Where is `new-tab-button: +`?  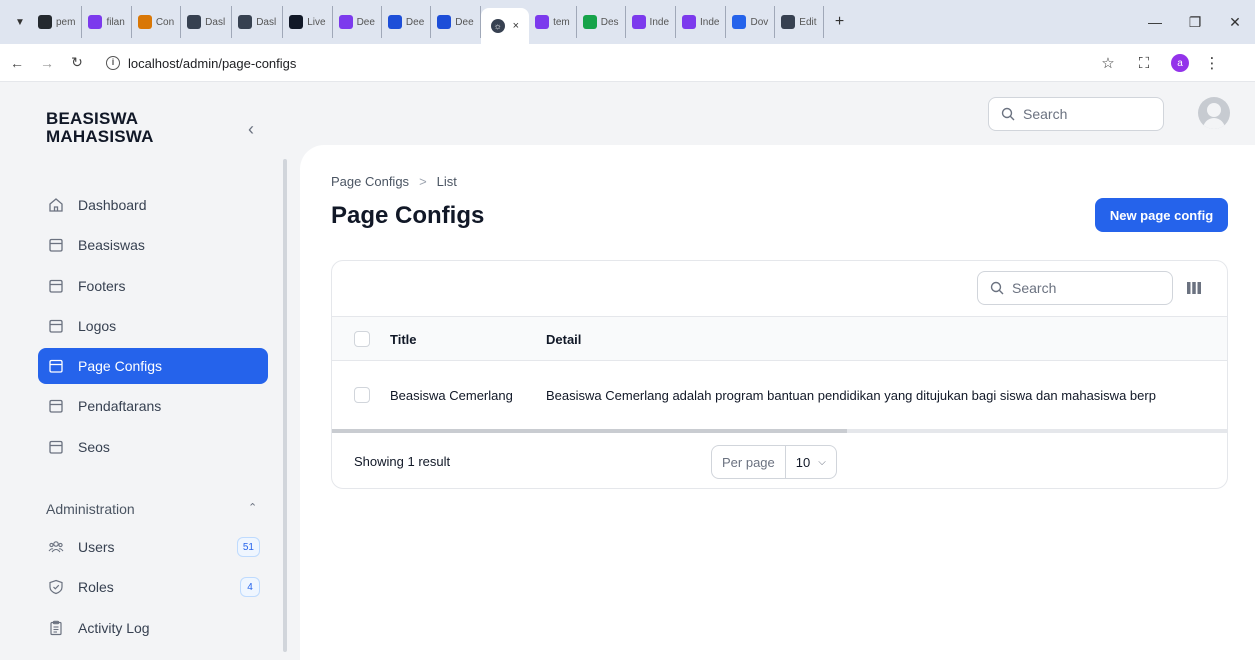 new-tab-button: + is located at coordinates (840, 22).